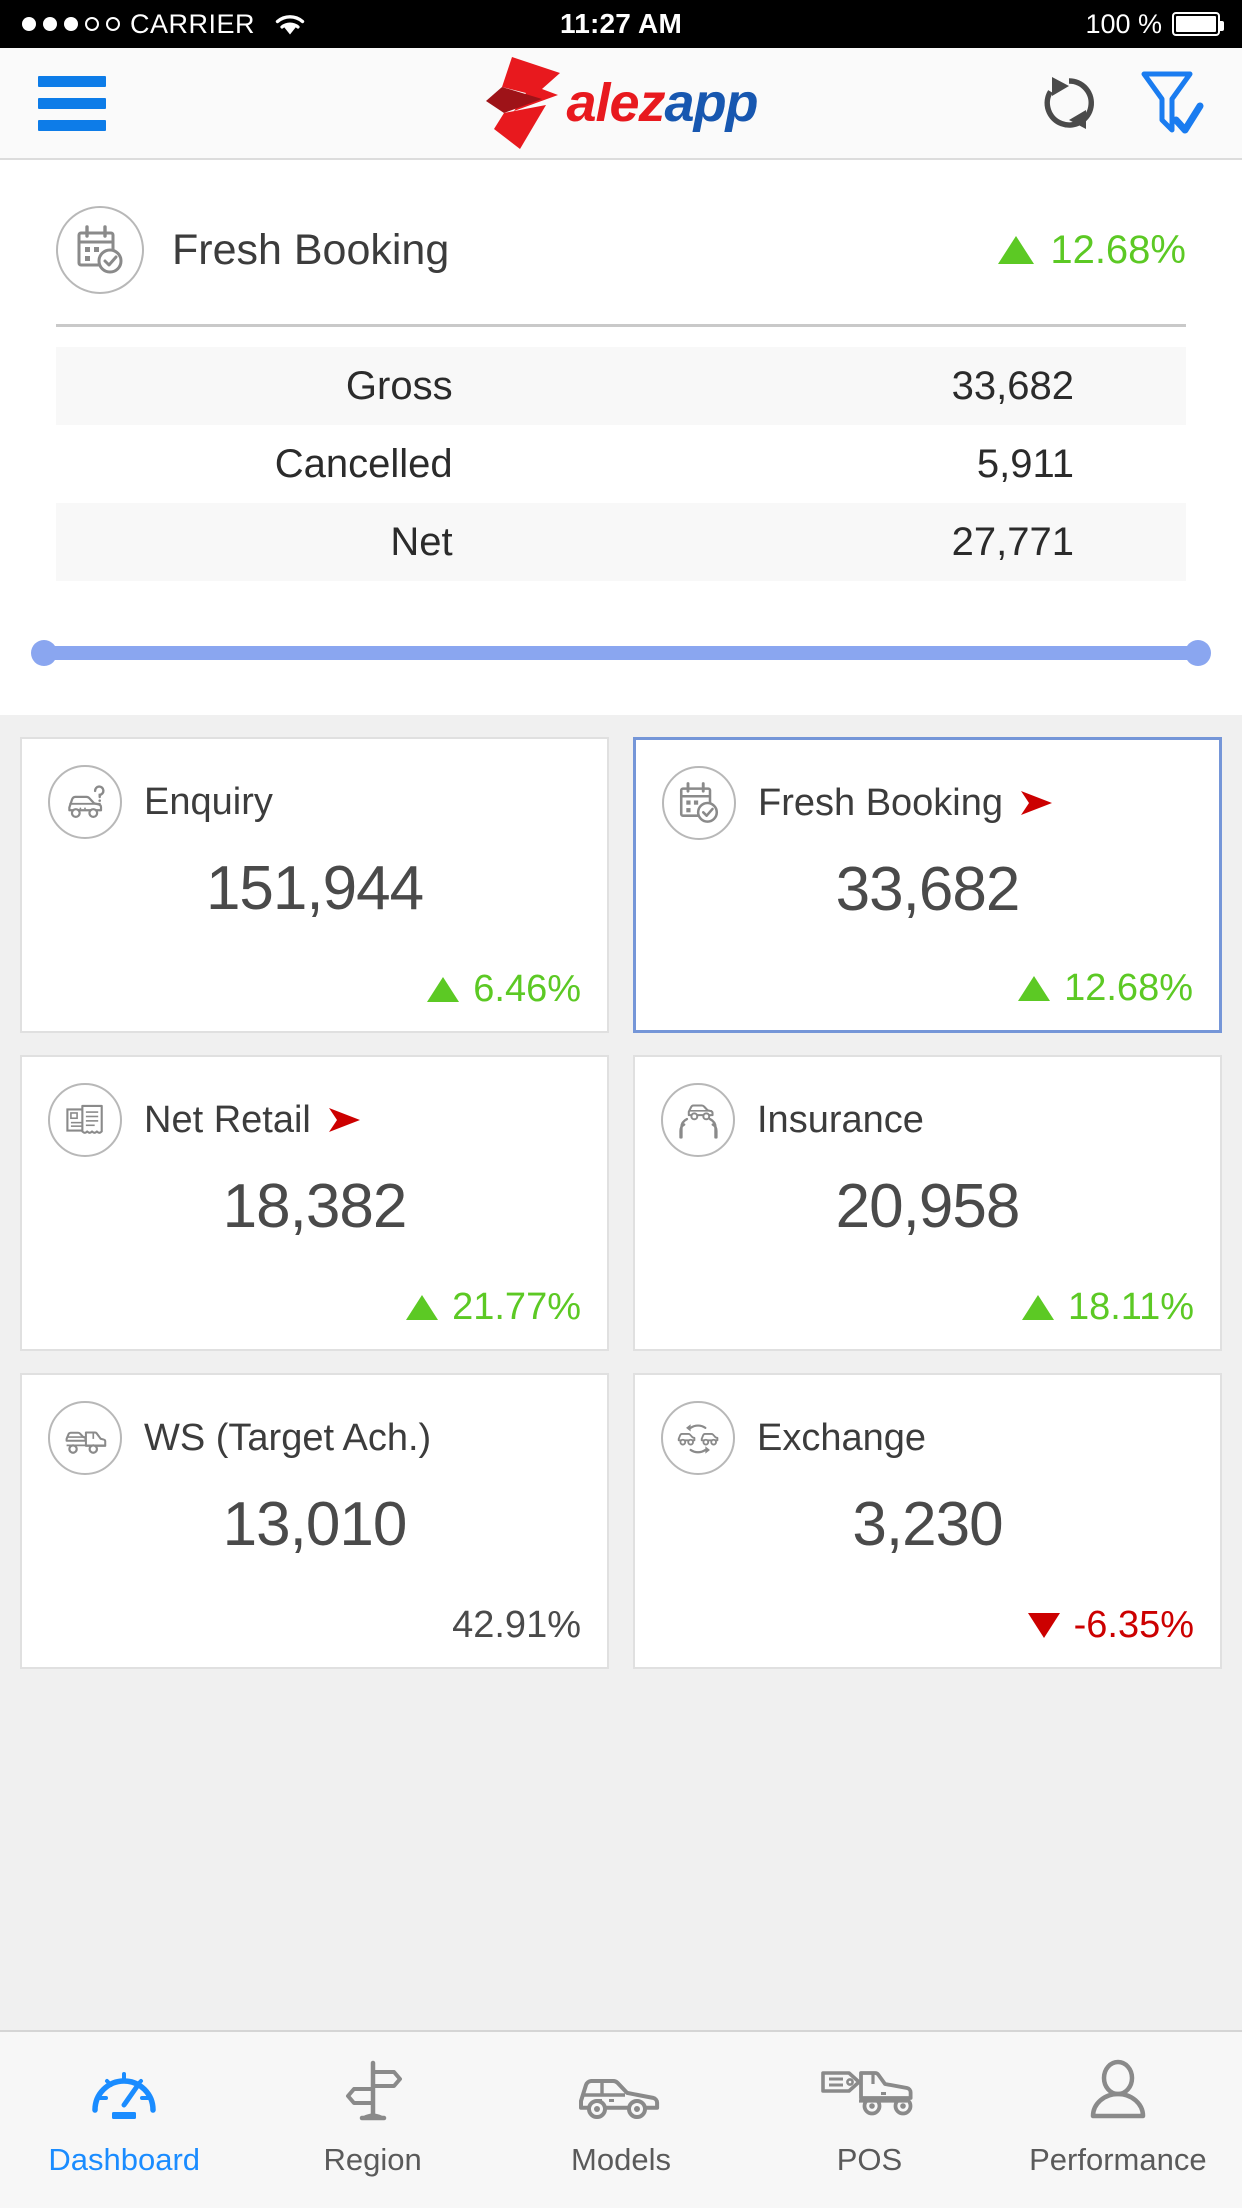  I want to click on car-question-icon, so click(85, 802).